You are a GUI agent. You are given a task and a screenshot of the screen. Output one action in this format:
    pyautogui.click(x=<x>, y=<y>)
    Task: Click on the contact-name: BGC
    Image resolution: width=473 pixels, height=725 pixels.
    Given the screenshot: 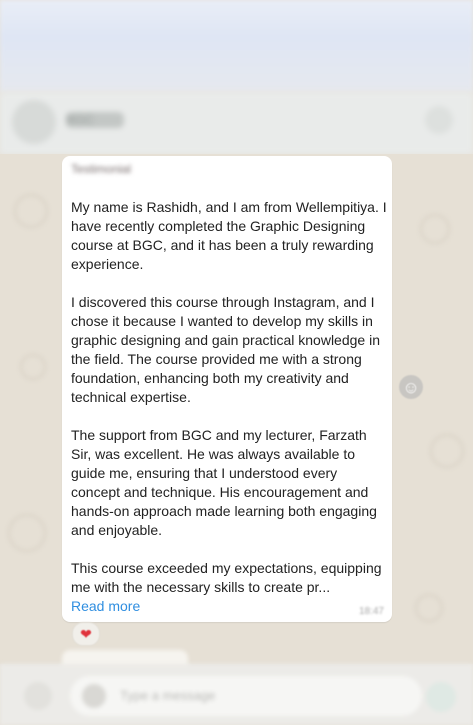 What is the action you would take?
    pyautogui.click(x=95, y=120)
    